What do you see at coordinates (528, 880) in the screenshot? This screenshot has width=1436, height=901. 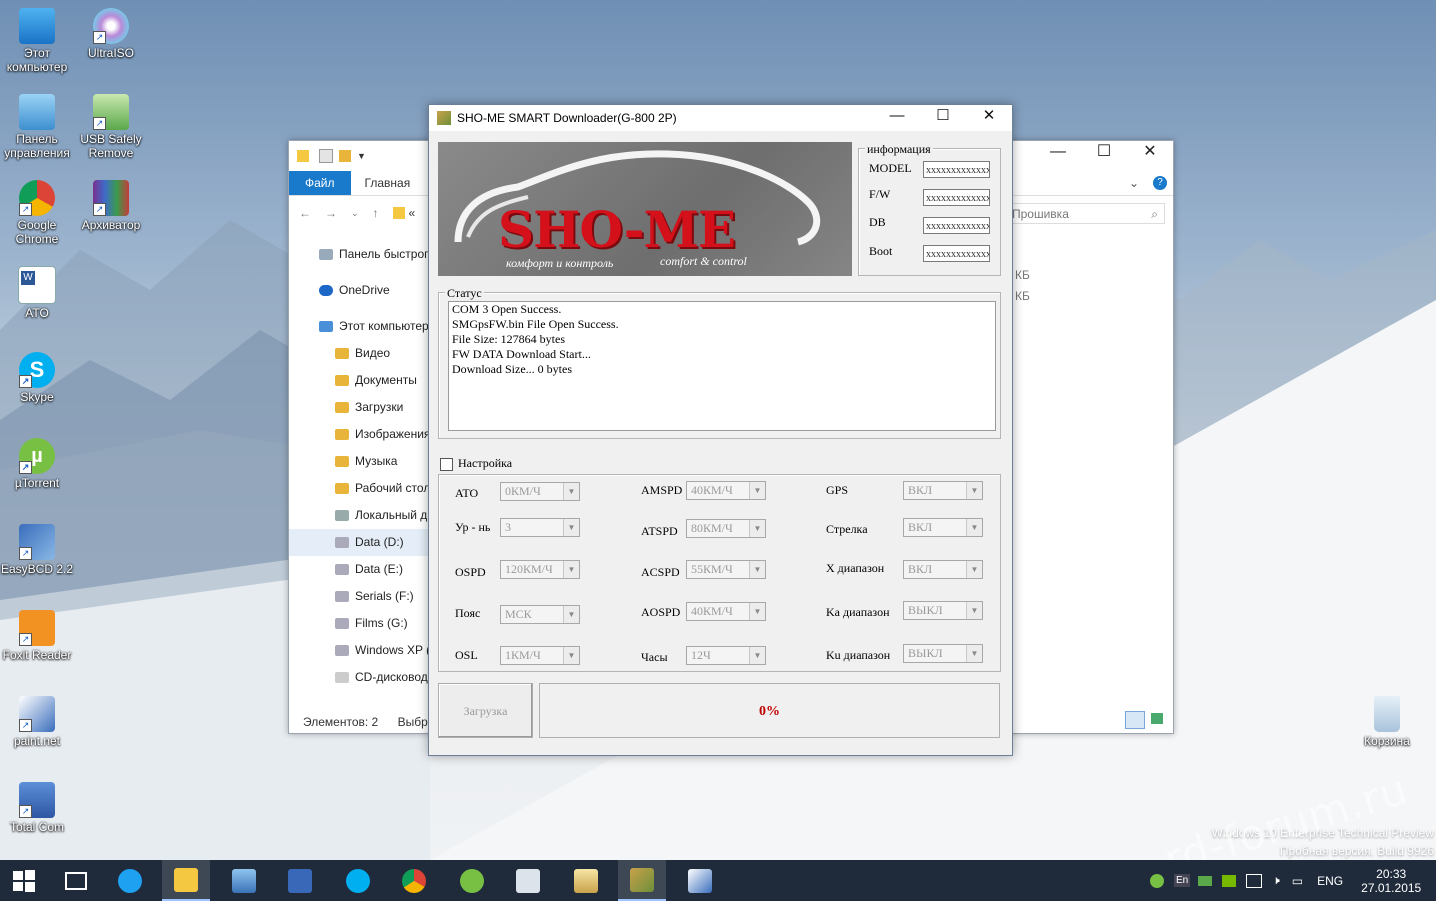 I see `taskbar-app` at bounding box center [528, 880].